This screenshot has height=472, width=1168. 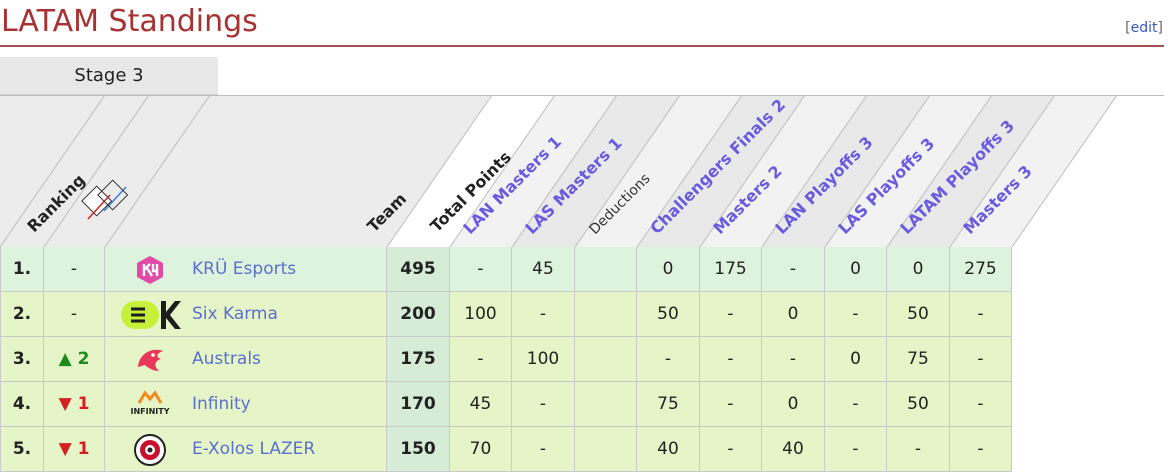 What do you see at coordinates (582, 46) in the screenshot?
I see `title-underline` at bounding box center [582, 46].